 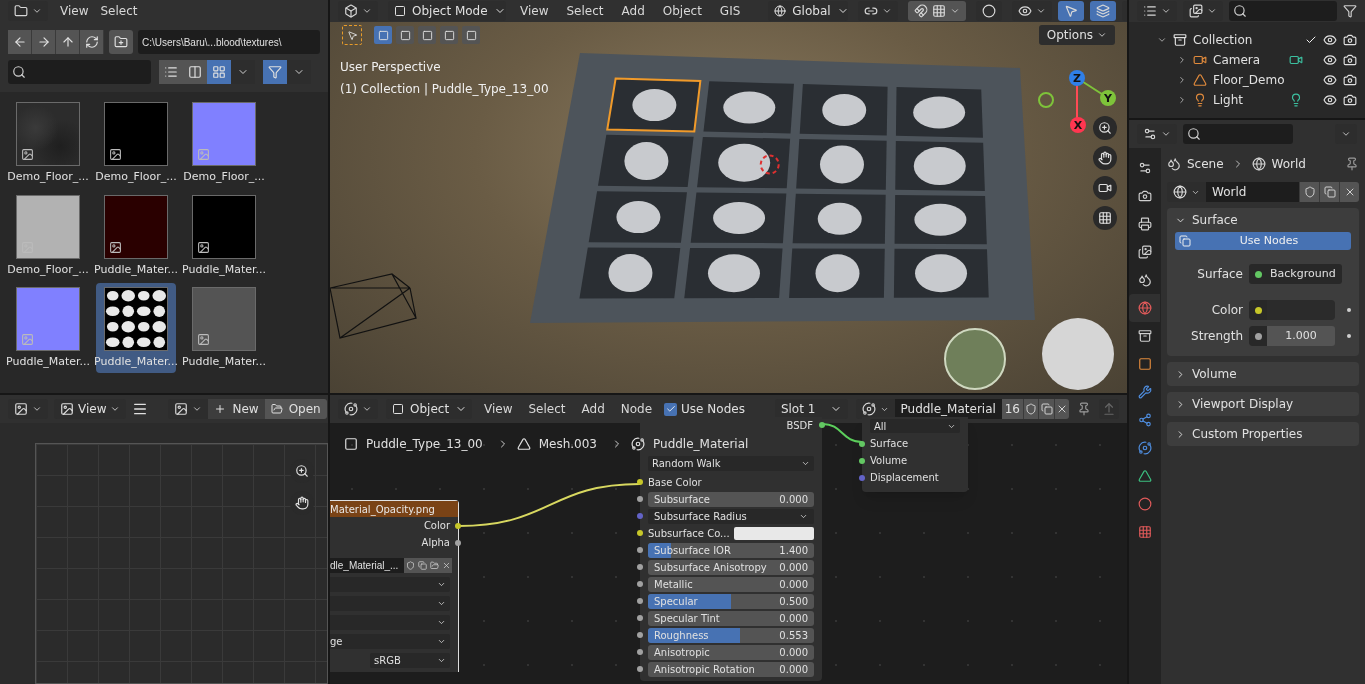 What do you see at coordinates (731, 618) in the screenshot?
I see `slider-field: Specular Tint 0.000` at bounding box center [731, 618].